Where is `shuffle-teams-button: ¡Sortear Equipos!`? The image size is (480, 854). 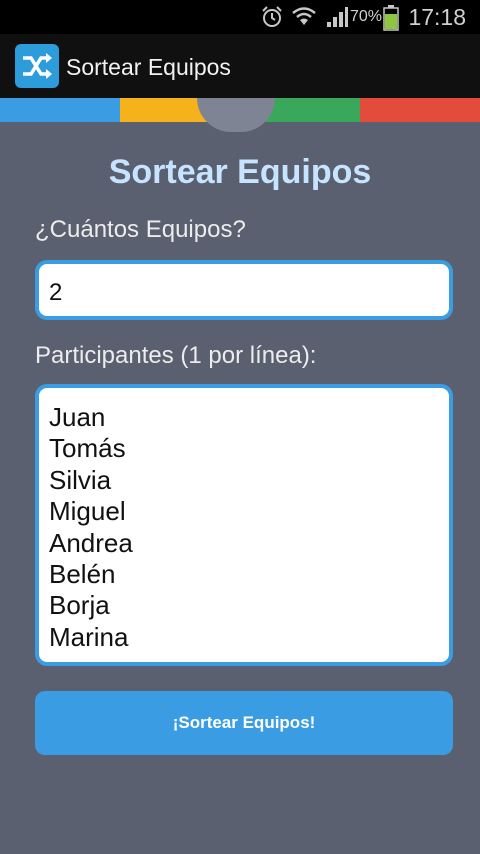 shuffle-teams-button: ¡Sortear Equipos! is located at coordinates (244, 723).